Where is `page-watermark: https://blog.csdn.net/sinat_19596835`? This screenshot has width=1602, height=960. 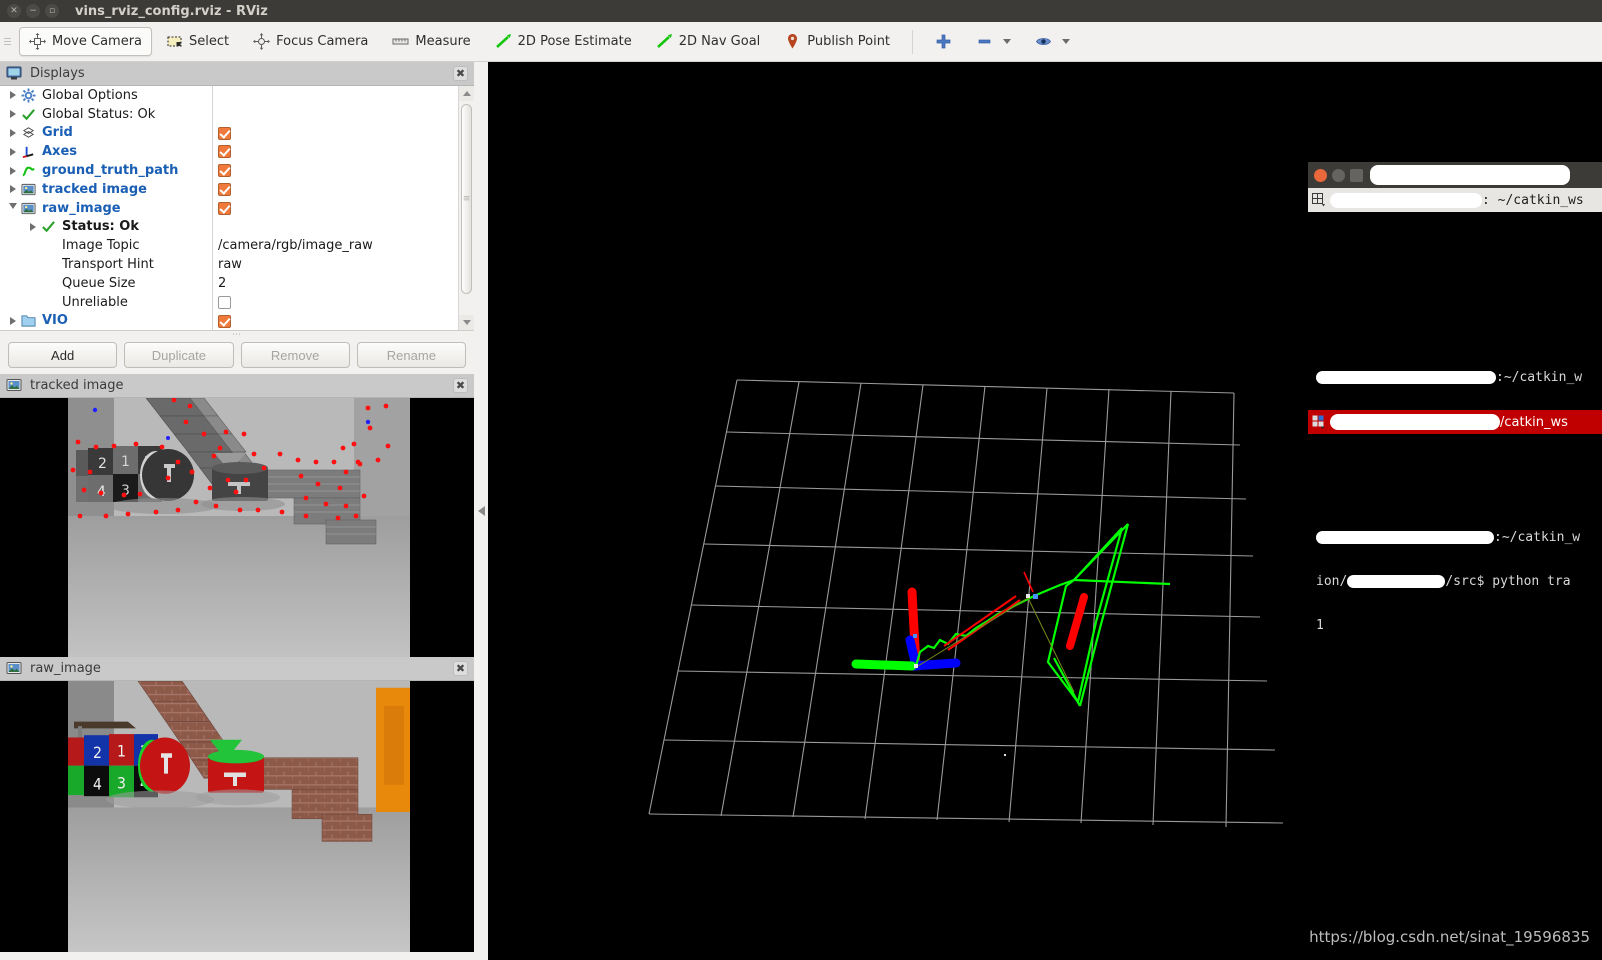
page-watermark: https://blog.csdn.net/sinat_19596835 is located at coordinates (1449, 937).